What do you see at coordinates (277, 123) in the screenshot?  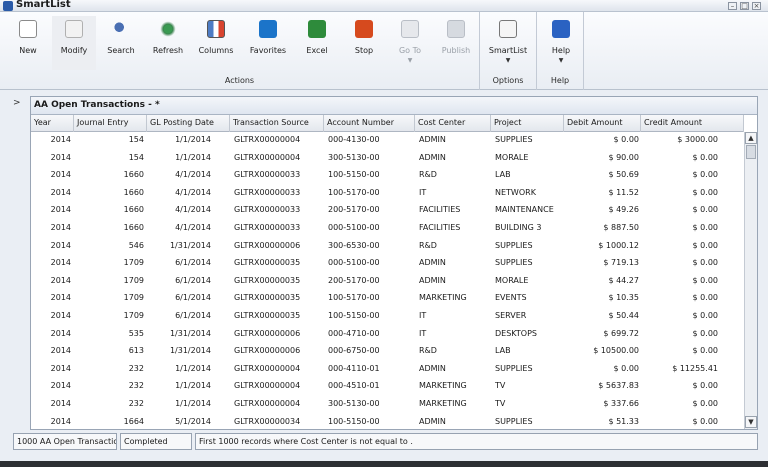 I see `column-header: Transaction Source` at bounding box center [277, 123].